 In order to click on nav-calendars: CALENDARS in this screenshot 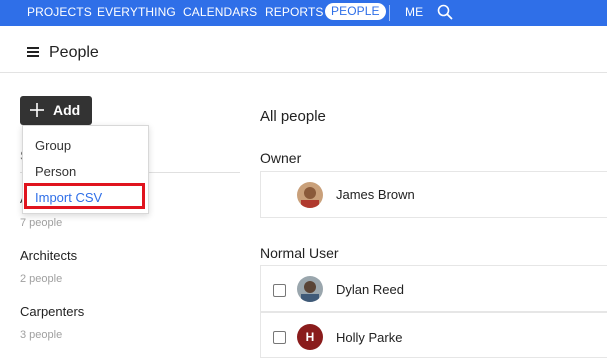, I will do `click(220, 12)`.